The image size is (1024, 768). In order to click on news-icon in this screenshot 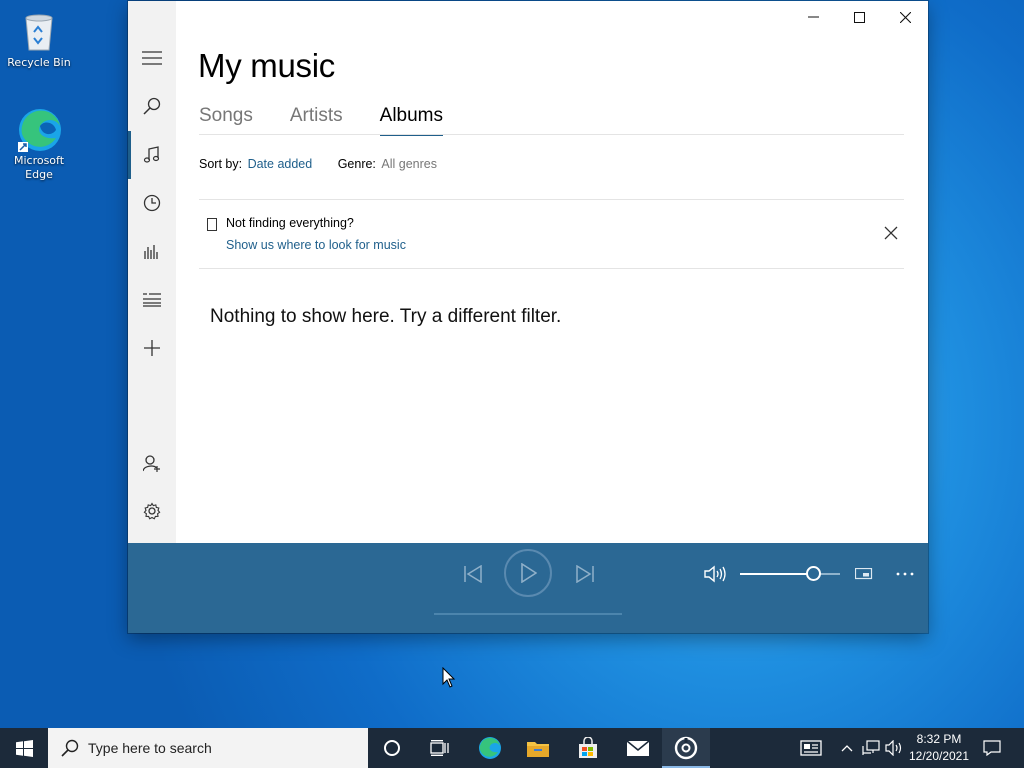, I will do `click(811, 748)`.